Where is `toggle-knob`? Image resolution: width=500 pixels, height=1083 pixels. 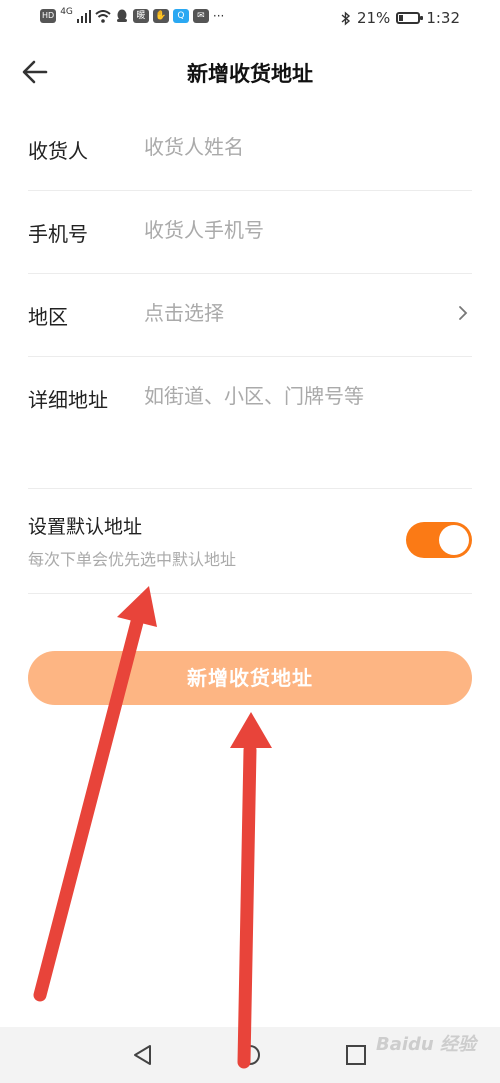
toggle-knob is located at coordinates (454, 540).